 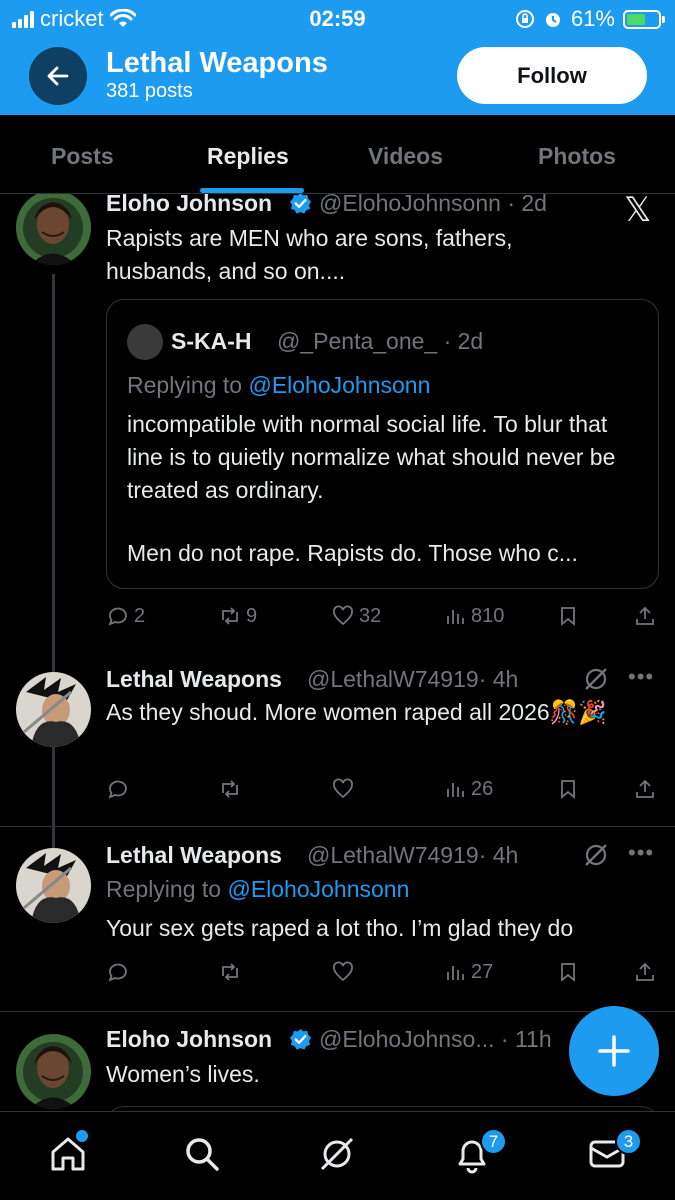 I want to click on notifications-badge: 7, so click(x=493, y=1141).